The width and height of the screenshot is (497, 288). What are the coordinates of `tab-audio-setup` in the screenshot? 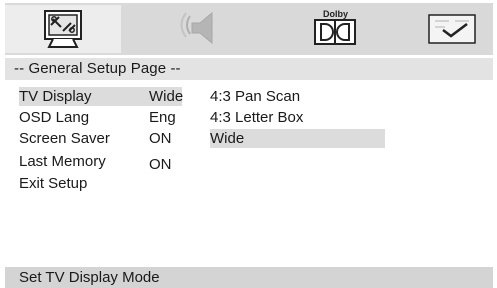 It's located at (202, 29).